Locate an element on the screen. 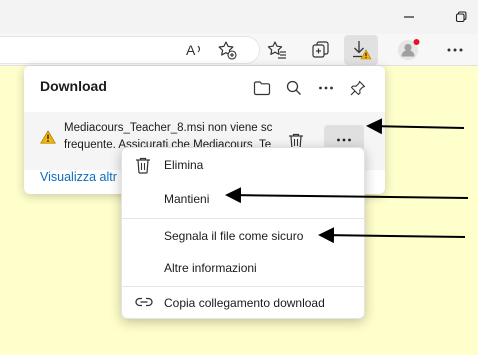  restore-icon is located at coordinates (461, 17).